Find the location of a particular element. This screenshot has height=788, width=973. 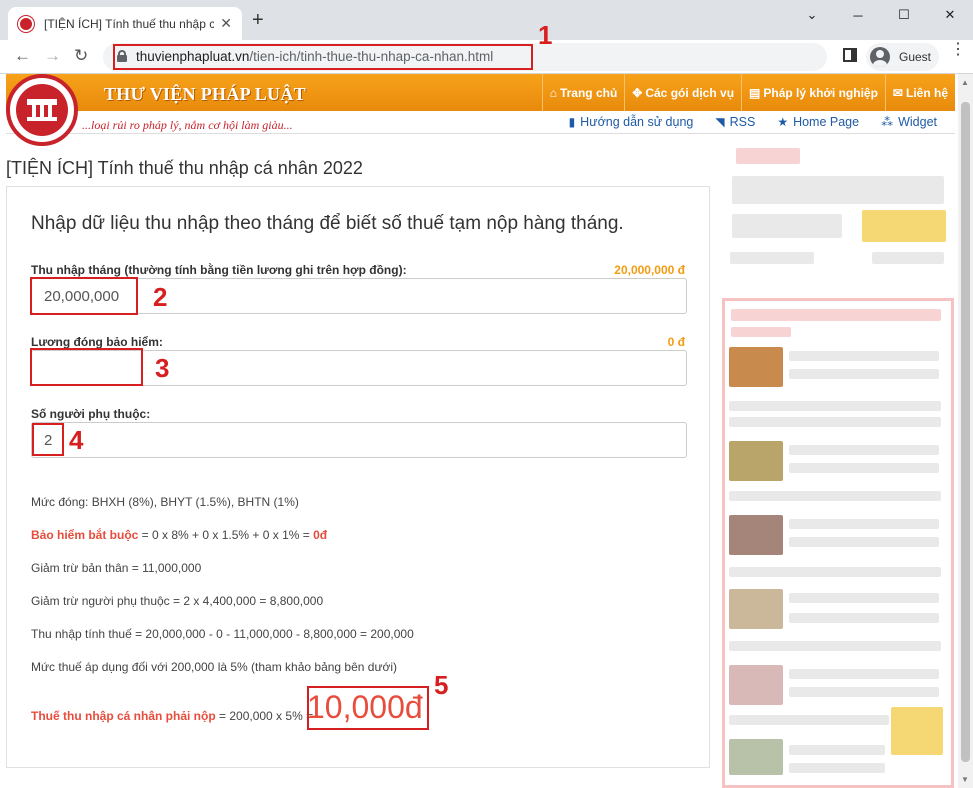

annotation-number-1: 1 is located at coordinates (545, 35).